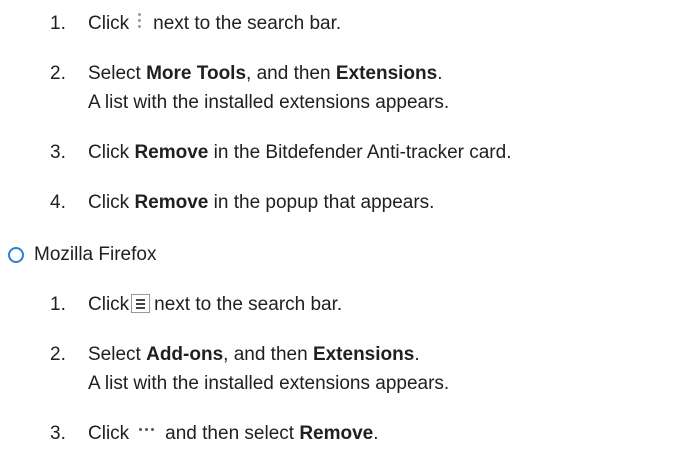 The width and height of the screenshot is (678, 457). What do you see at coordinates (147, 430) in the screenshot?
I see `horizontal-ellipsis-icon` at bounding box center [147, 430].